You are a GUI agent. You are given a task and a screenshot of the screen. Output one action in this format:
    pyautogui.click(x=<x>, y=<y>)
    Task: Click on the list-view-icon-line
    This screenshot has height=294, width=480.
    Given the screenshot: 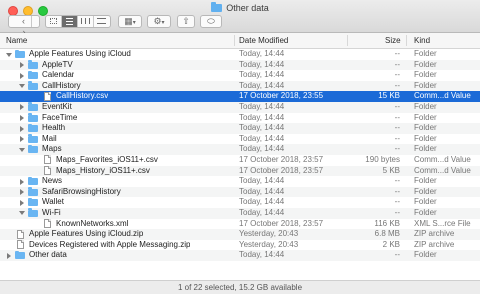 What is the action you would take?
    pyautogui.click(x=69, y=21)
    